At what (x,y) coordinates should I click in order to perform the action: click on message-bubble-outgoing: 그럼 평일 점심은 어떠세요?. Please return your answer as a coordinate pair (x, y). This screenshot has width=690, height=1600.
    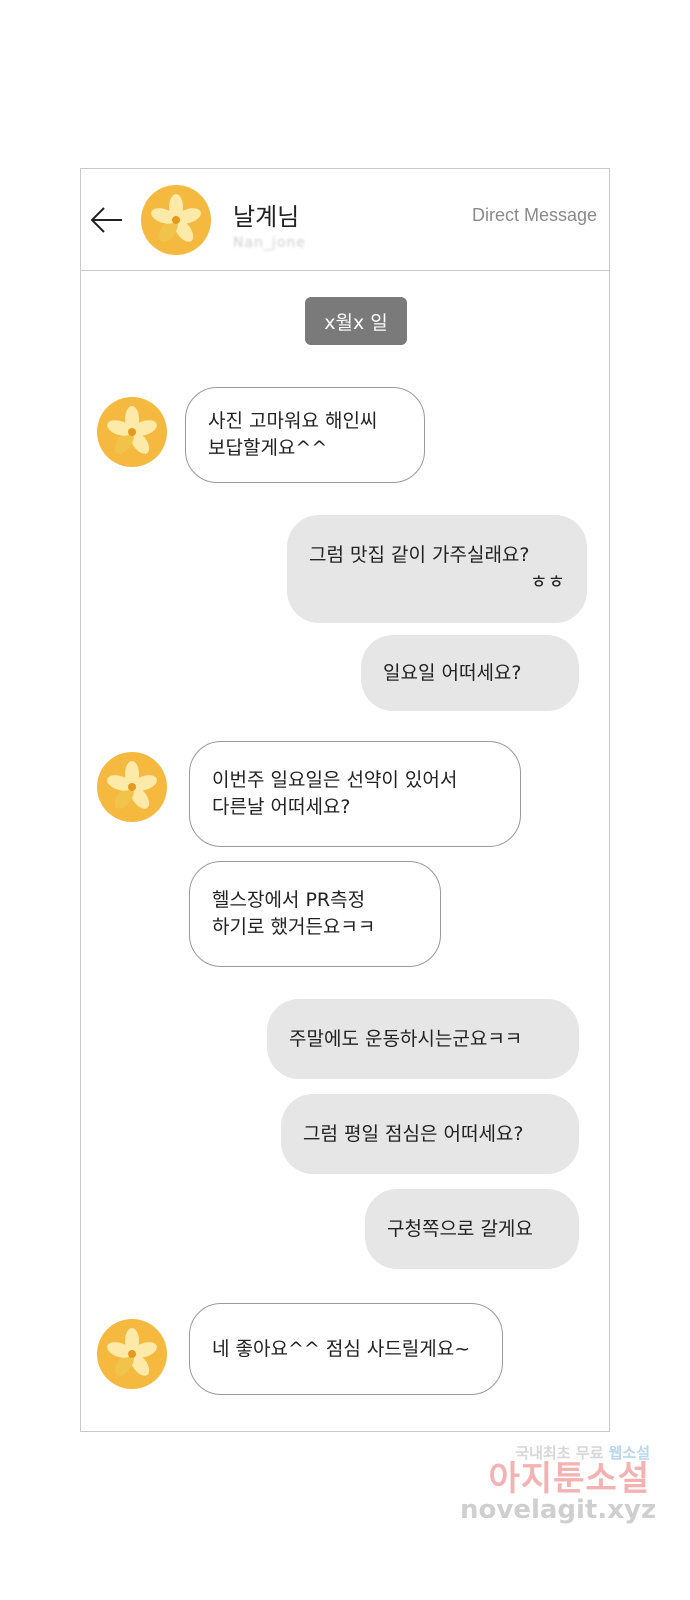
    Looking at the image, I should click on (430, 1134).